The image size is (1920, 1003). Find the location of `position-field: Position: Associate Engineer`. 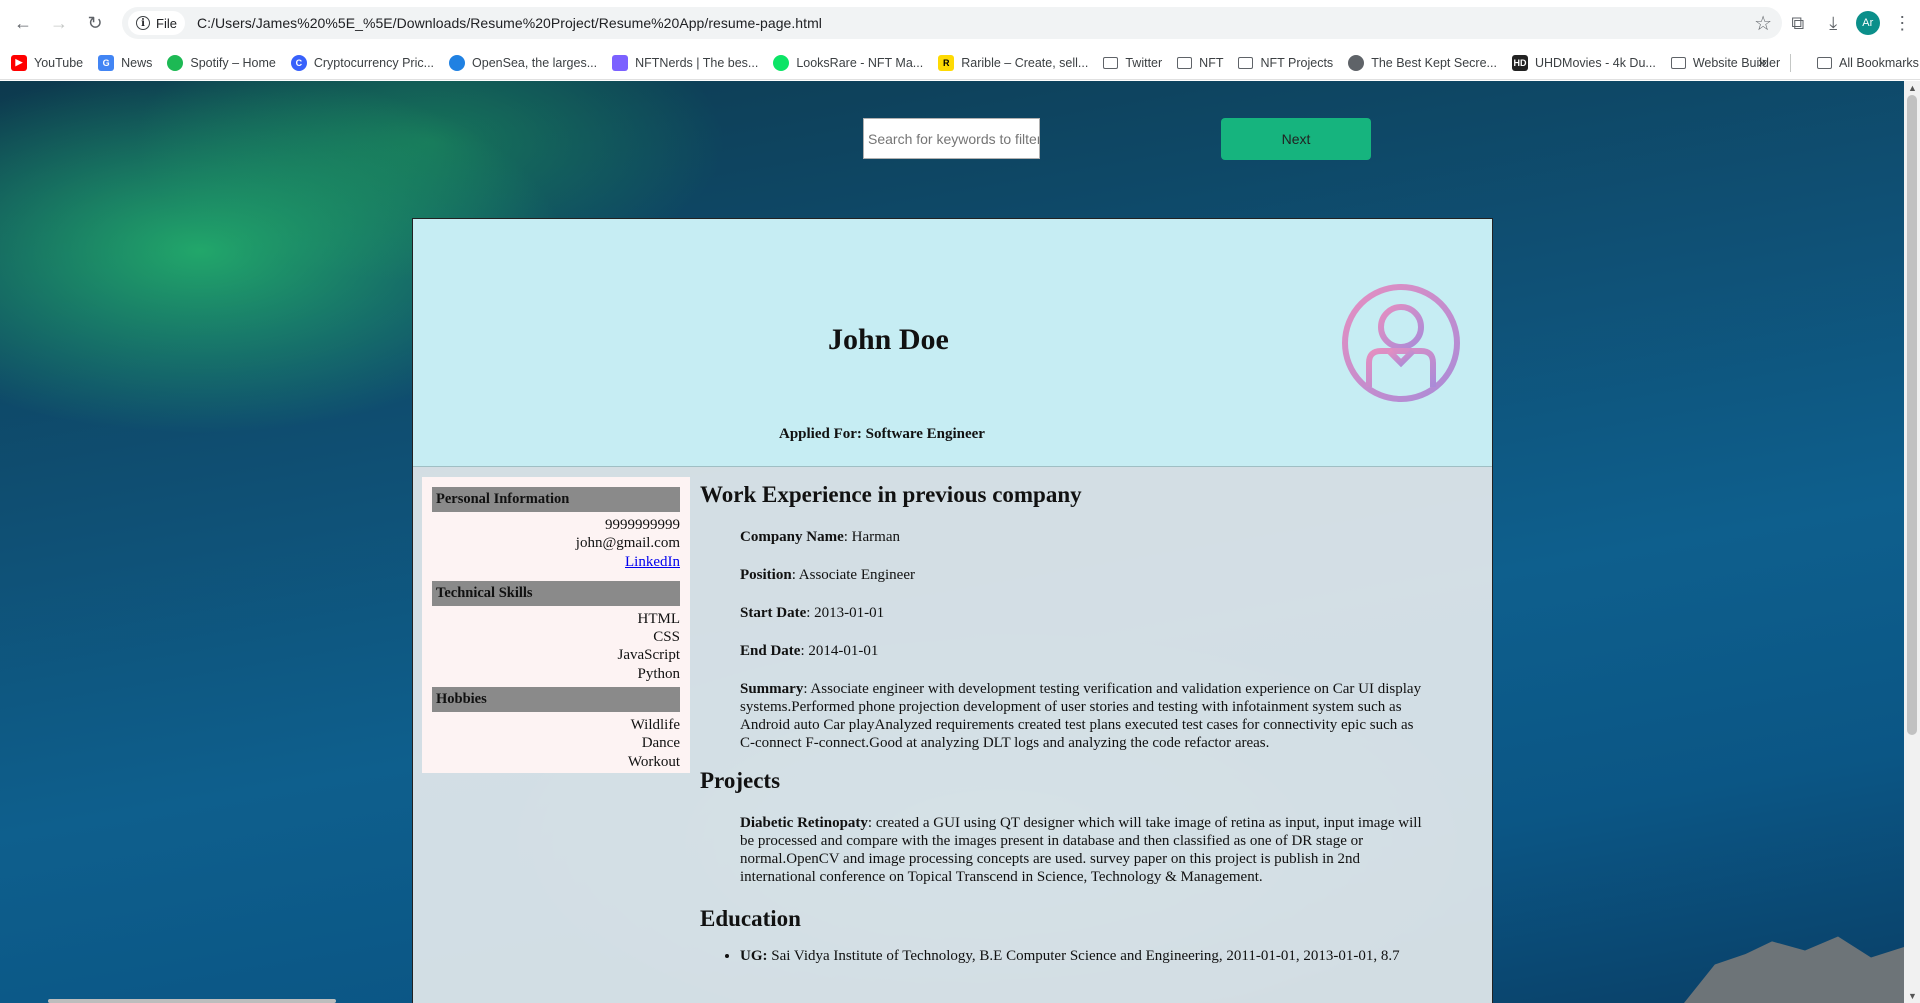

position-field: Position: Associate Engineer is located at coordinates (827, 575).